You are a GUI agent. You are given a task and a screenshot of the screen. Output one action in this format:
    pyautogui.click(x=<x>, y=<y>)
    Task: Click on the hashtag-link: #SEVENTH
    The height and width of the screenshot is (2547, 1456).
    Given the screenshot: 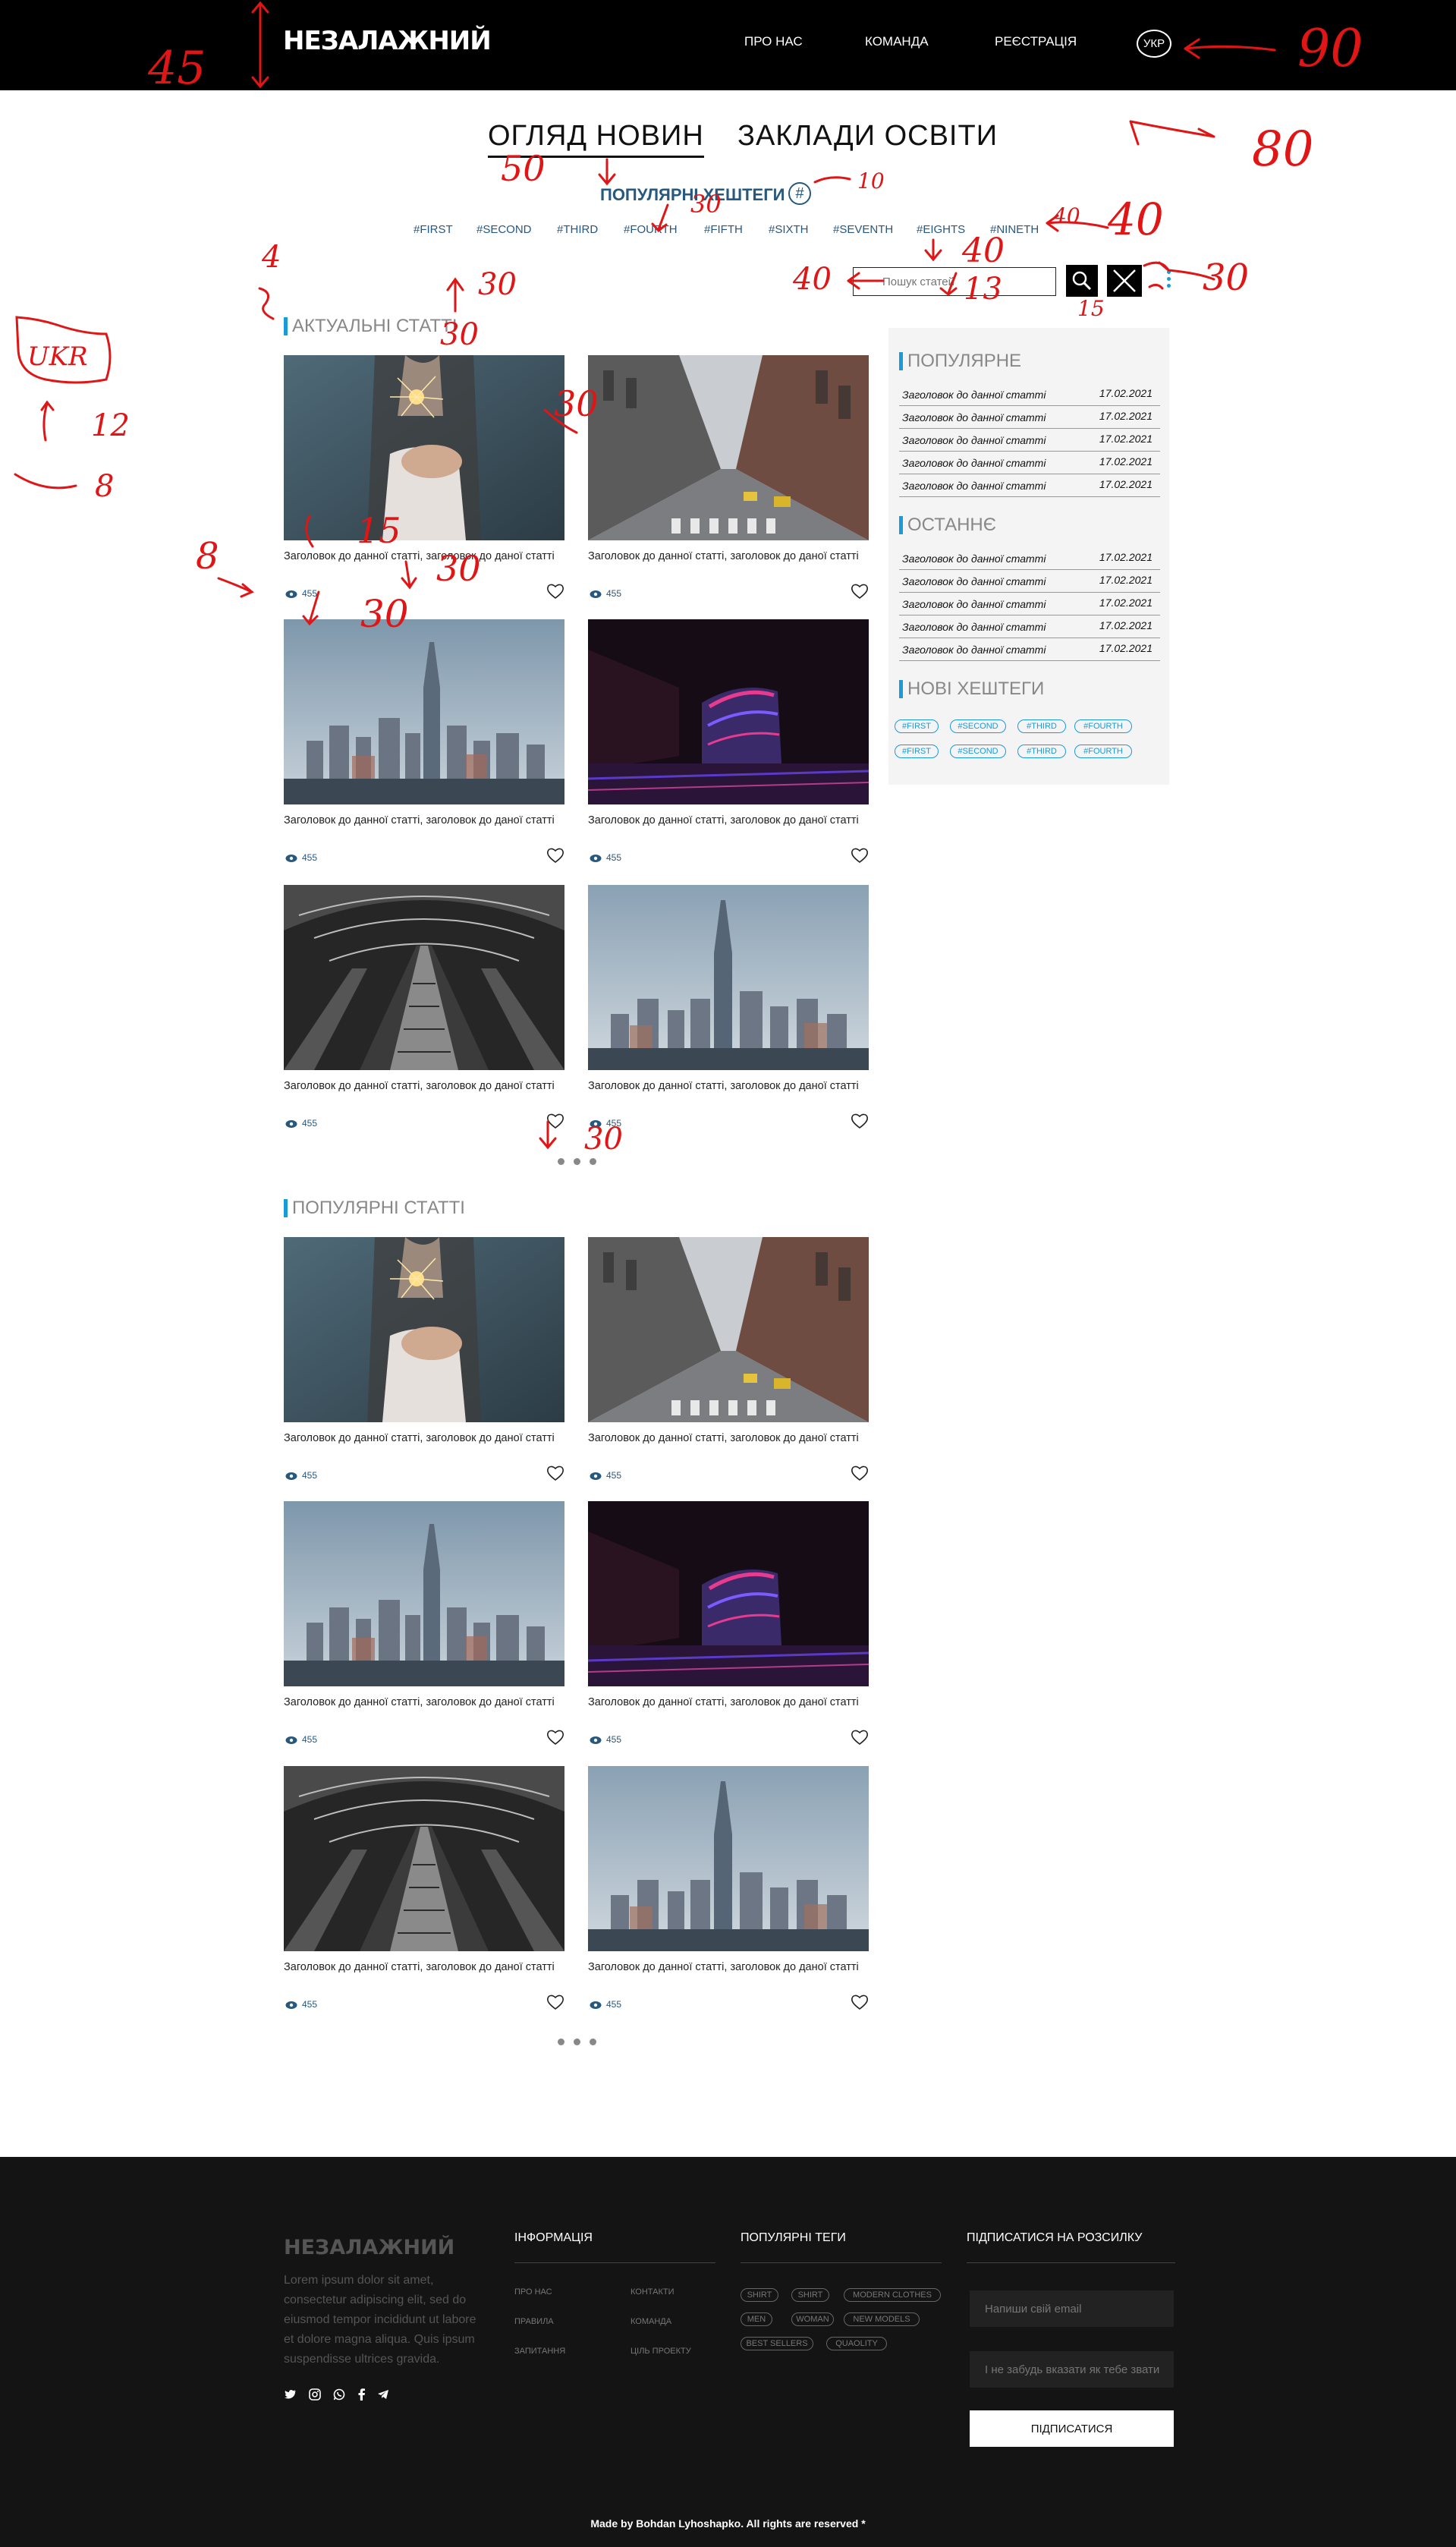 What is the action you would take?
    pyautogui.click(x=863, y=230)
    